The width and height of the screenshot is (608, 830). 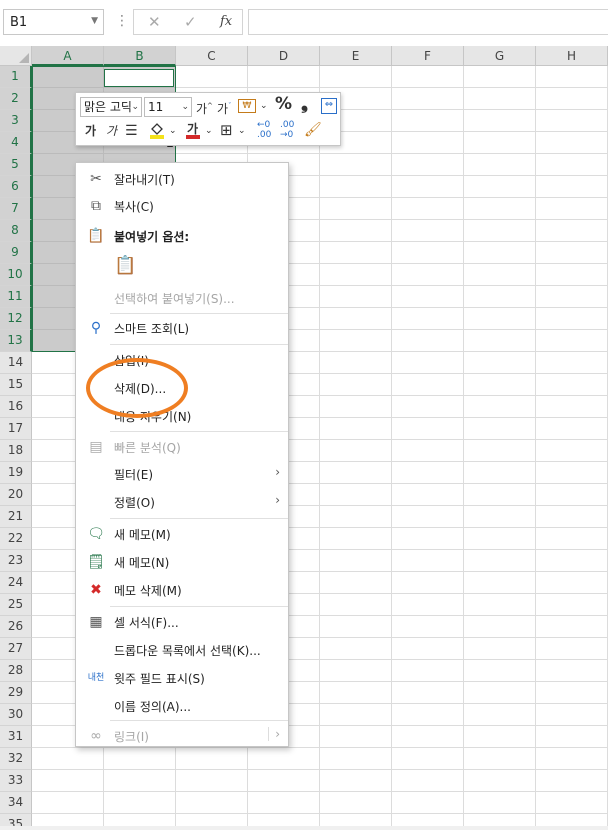 What do you see at coordinates (157, 133) in the screenshot?
I see `fill-color-button` at bounding box center [157, 133].